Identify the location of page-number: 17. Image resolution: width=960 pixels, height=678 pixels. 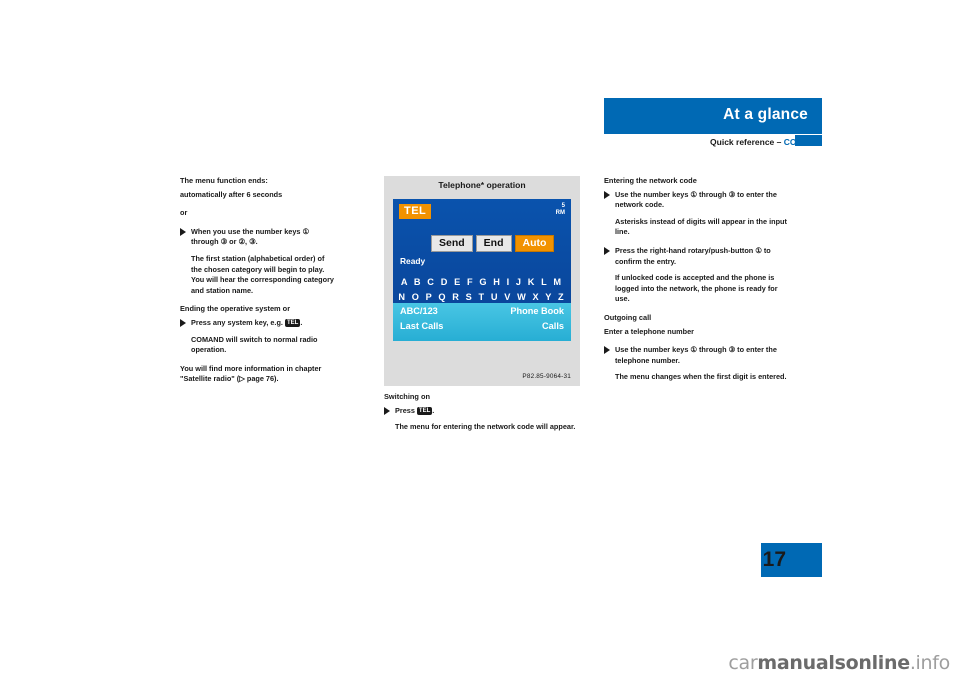
(774, 559).